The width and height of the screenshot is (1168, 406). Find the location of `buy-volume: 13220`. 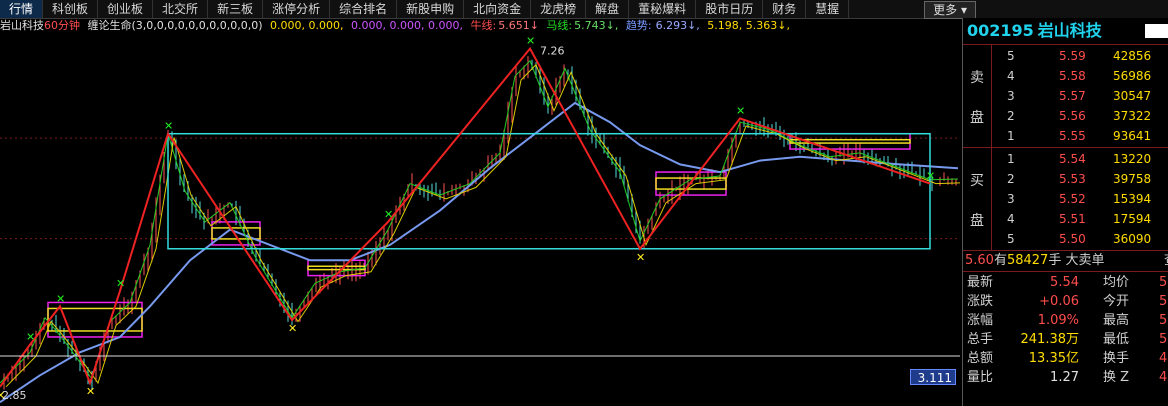

buy-volume: 13220 is located at coordinates (1132, 159).